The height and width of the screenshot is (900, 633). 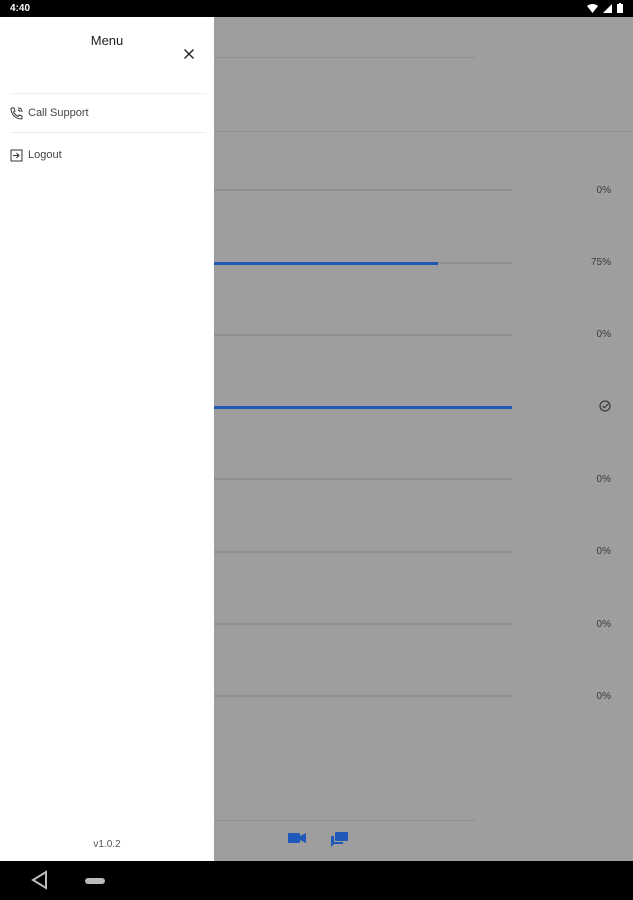 What do you see at coordinates (16, 155) in the screenshot?
I see `logout-icon` at bounding box center [16, 155].